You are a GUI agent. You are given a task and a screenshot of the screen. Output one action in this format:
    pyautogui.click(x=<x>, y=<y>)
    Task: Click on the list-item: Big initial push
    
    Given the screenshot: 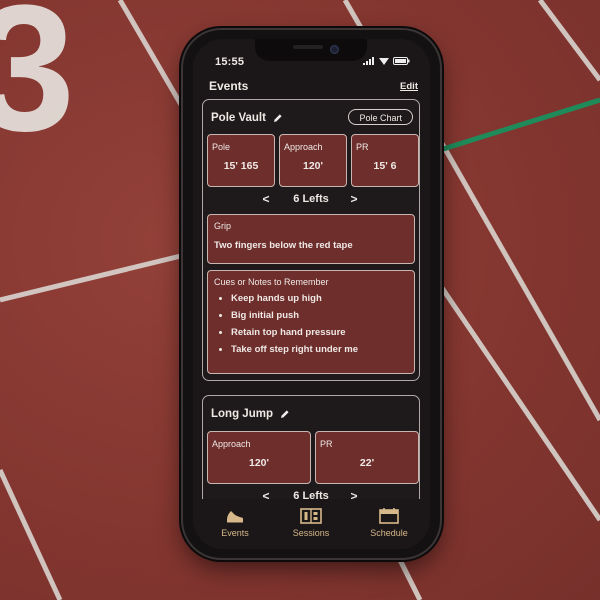 What is the action you would take?
    pyautogui.click(x=294, y=315)
    